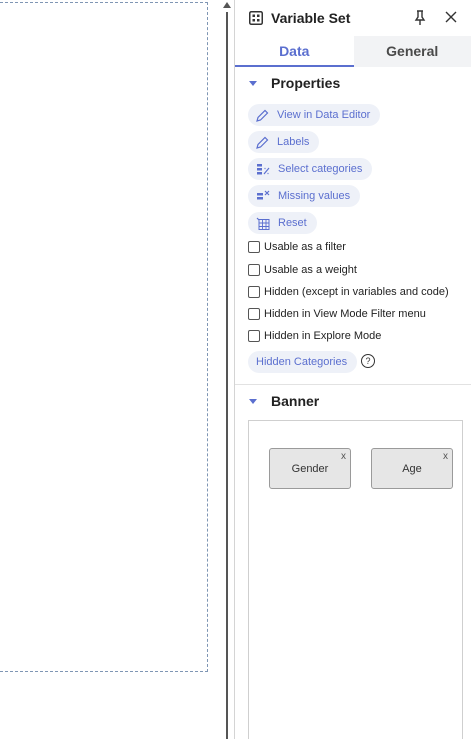  I want to click on vertical-scrollbar, so click(227, 369).